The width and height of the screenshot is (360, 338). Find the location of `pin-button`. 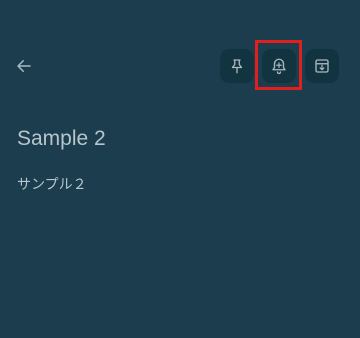

pin-button is located at coordinates (237, 66).